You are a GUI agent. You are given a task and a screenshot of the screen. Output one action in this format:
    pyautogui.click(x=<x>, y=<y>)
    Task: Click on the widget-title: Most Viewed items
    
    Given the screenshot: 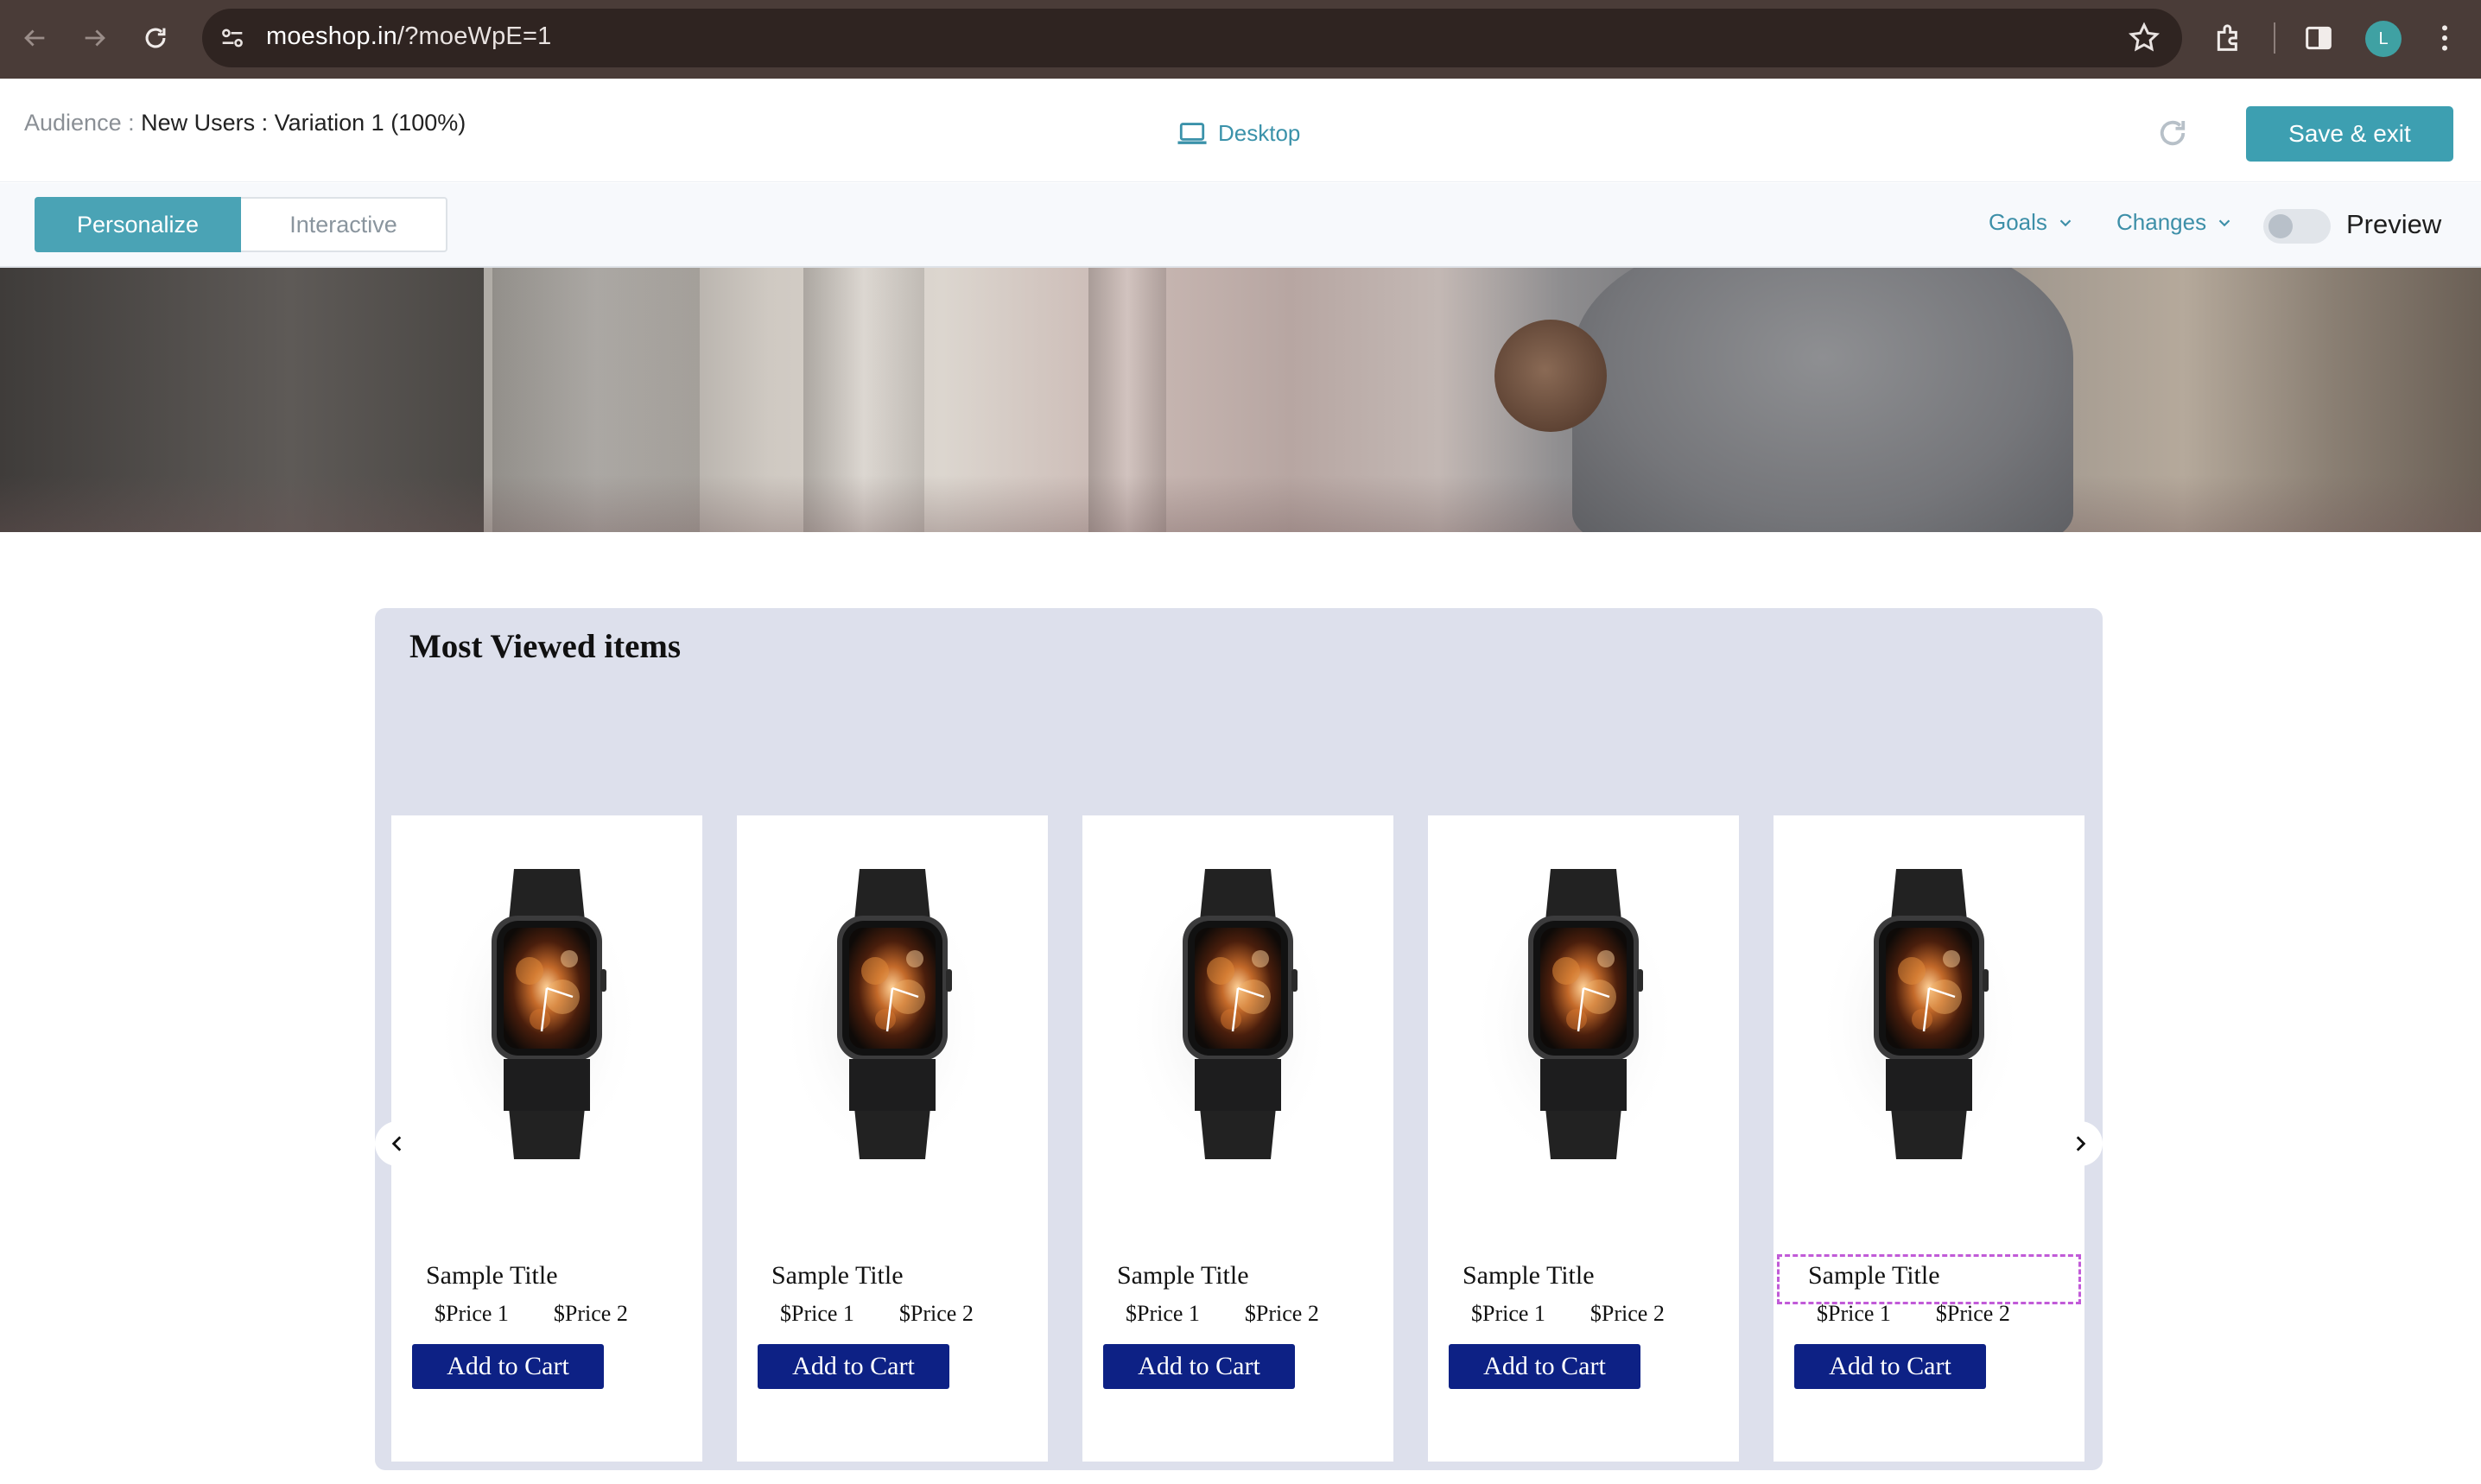 What is the action you would take?
    pyautogui.click(x=545, y=646)
    